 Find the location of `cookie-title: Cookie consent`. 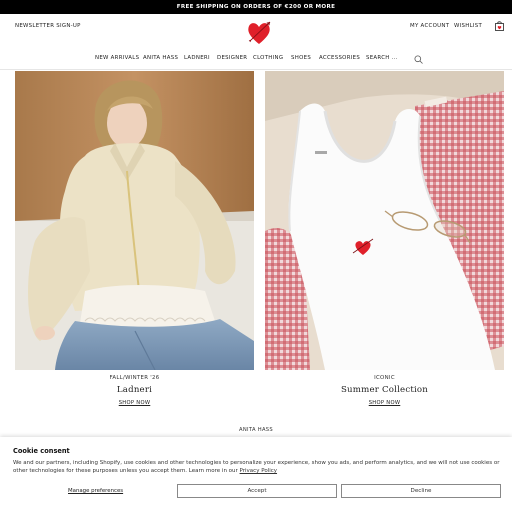

cookie-title: Cookie consent is located at coordinates (41, 451).